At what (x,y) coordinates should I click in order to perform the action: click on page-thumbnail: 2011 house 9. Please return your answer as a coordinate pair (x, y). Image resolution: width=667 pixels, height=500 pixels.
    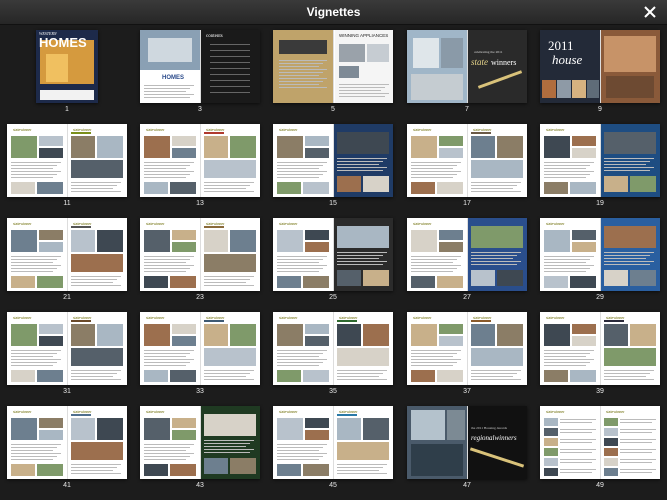
    Looking at the image, I should click on (600, 73).